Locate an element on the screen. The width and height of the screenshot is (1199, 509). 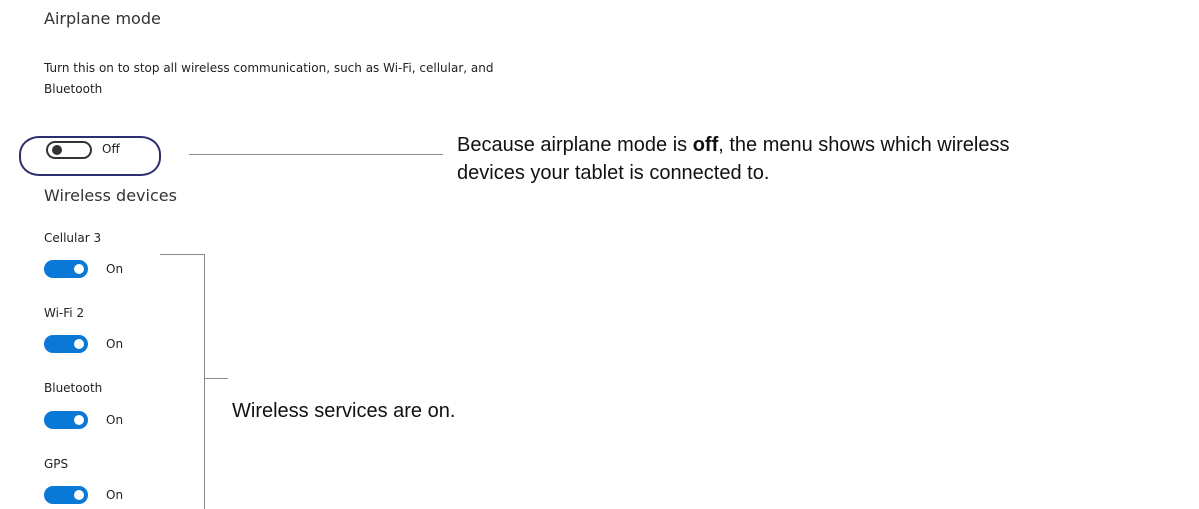
bluetooth-toggle is located at coordinates (66, 420).